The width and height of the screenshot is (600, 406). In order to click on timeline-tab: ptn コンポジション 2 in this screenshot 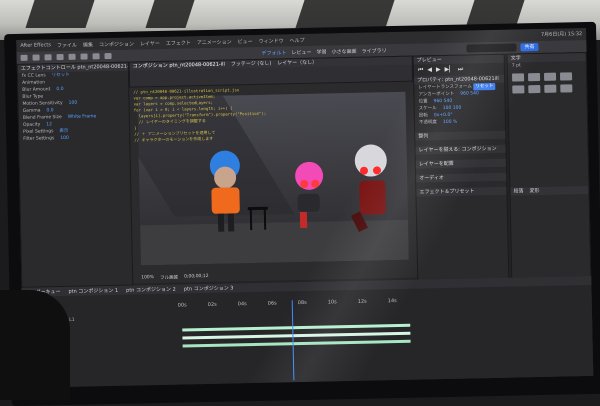, I will do `click(151, 290)`.